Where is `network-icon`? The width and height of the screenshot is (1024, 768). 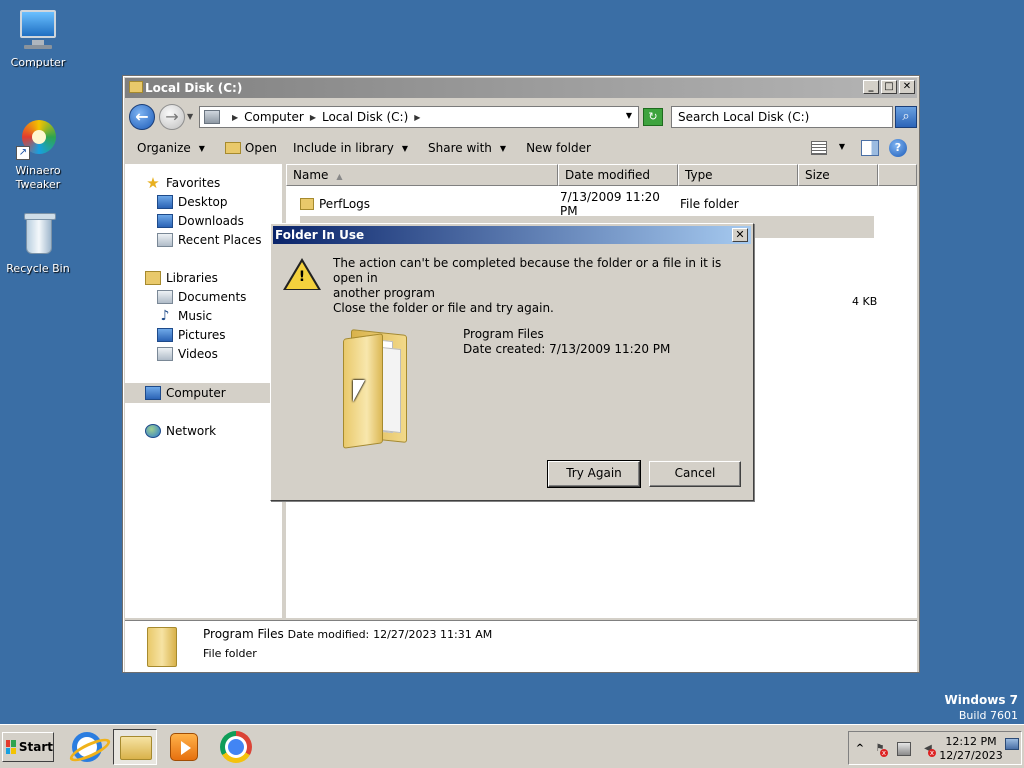 network-icon is located at coordinates (153, 431).